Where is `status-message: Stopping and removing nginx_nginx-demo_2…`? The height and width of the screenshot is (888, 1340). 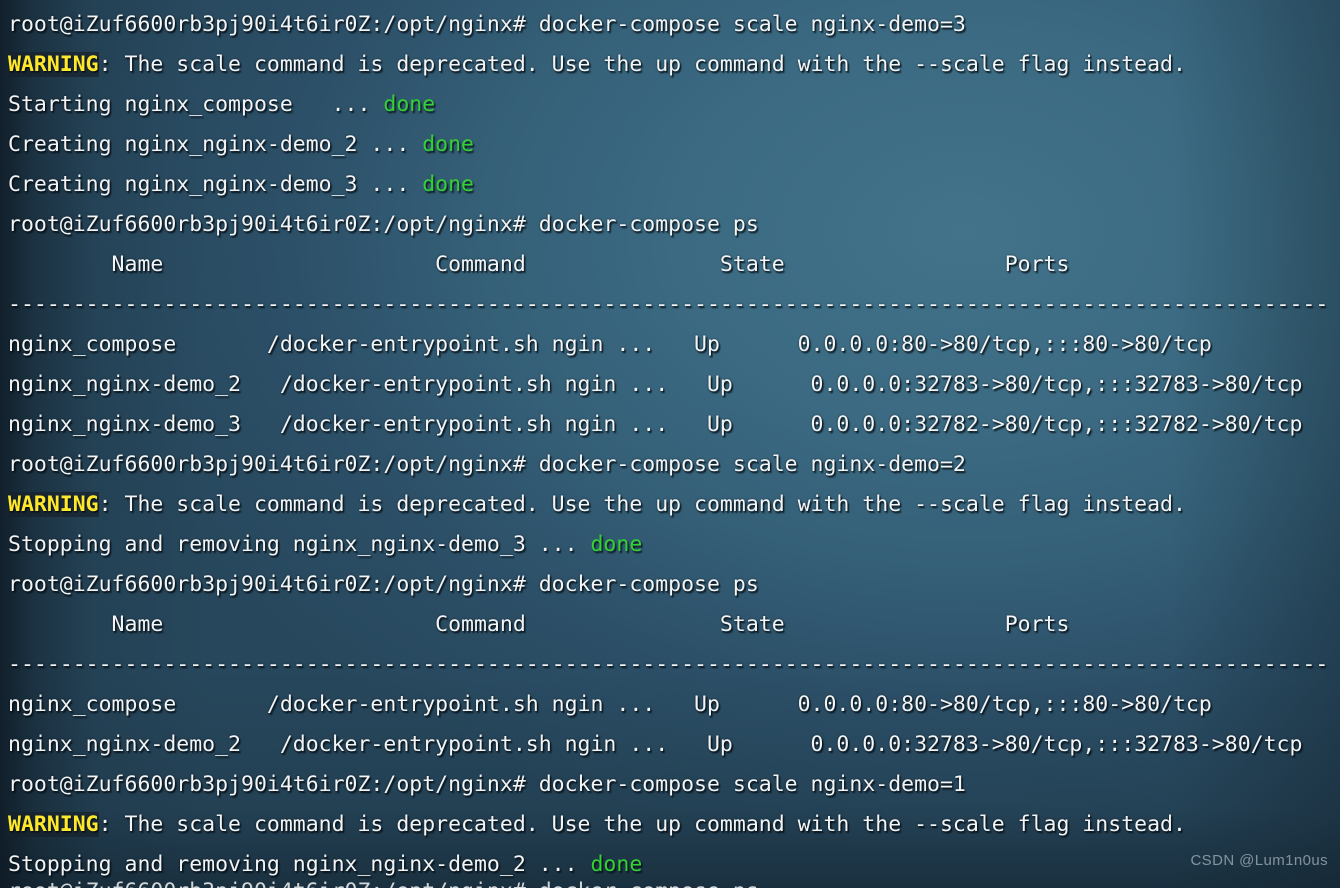 status-message: Stopping and removing nginx_nginx-demo_2… is located at coordinates (299, 864).